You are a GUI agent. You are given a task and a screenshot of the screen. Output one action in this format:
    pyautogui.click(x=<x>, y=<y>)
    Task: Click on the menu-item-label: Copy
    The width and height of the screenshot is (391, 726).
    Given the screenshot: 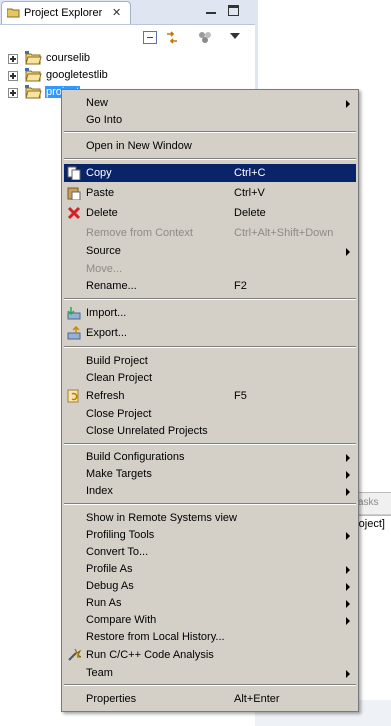 What is the action you would take?
    pyautogui.click(x=99, y=173)
    